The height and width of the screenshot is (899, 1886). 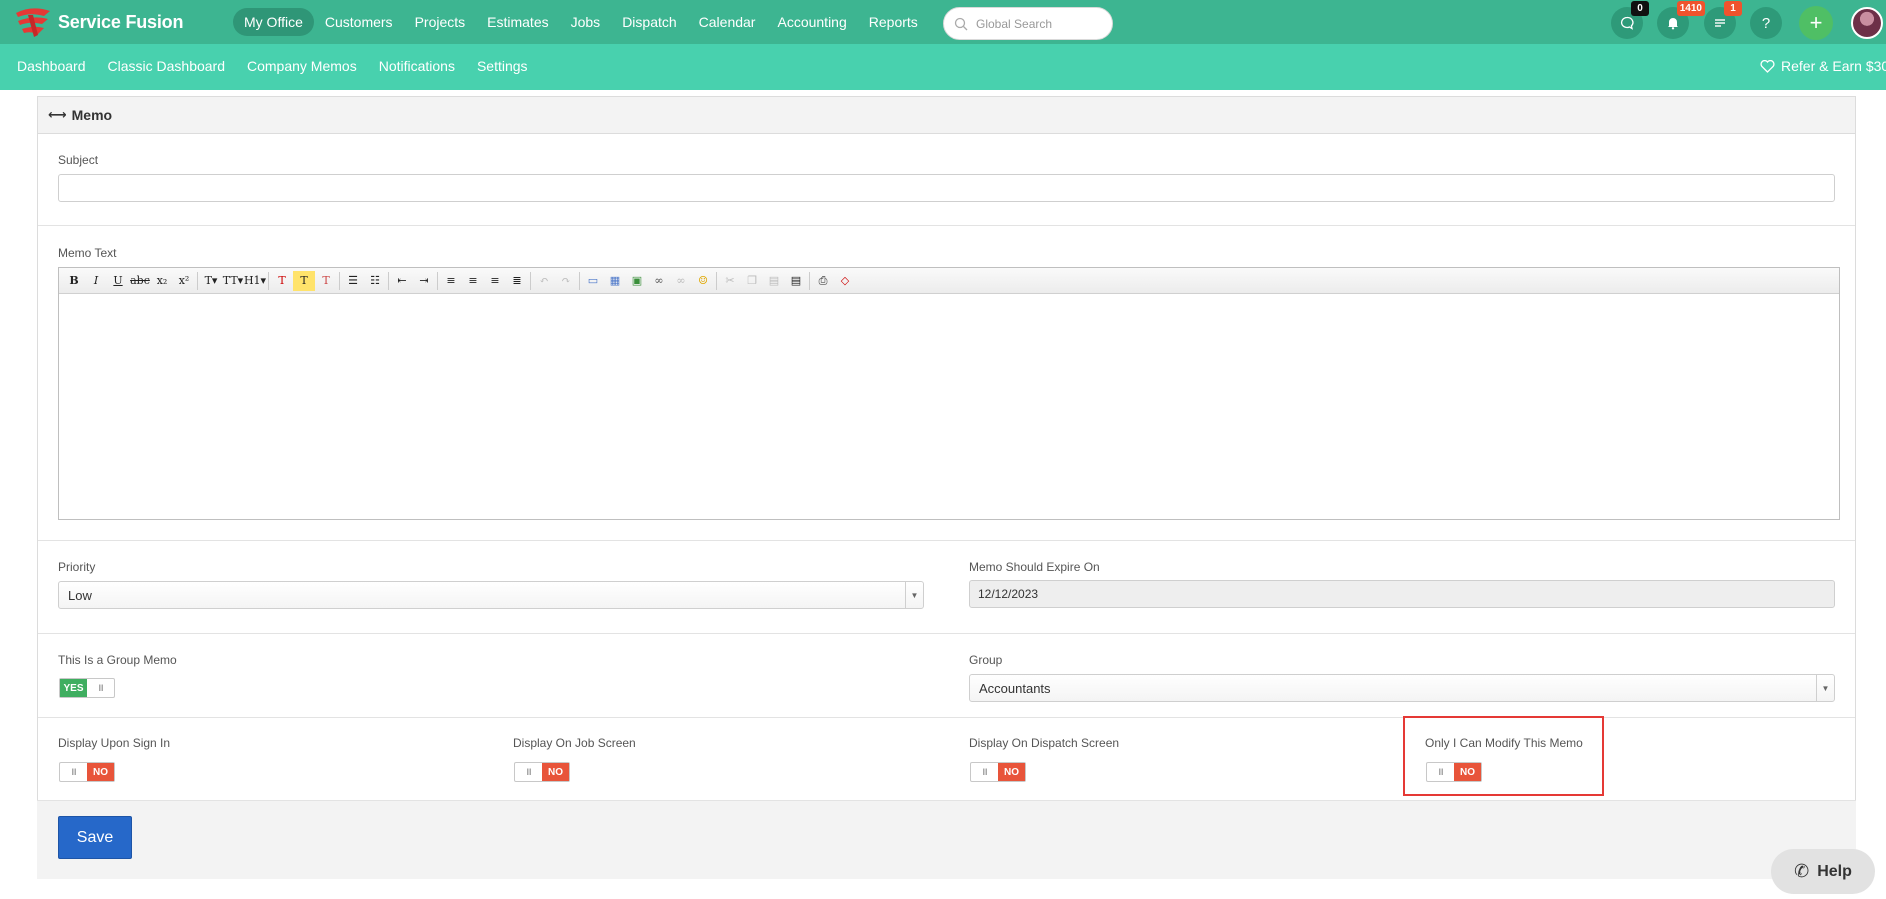 What do you see at coordinates (730, 281) in the screenshot?
I see `cut-icon: ✂` at bounding box center [730, 281].